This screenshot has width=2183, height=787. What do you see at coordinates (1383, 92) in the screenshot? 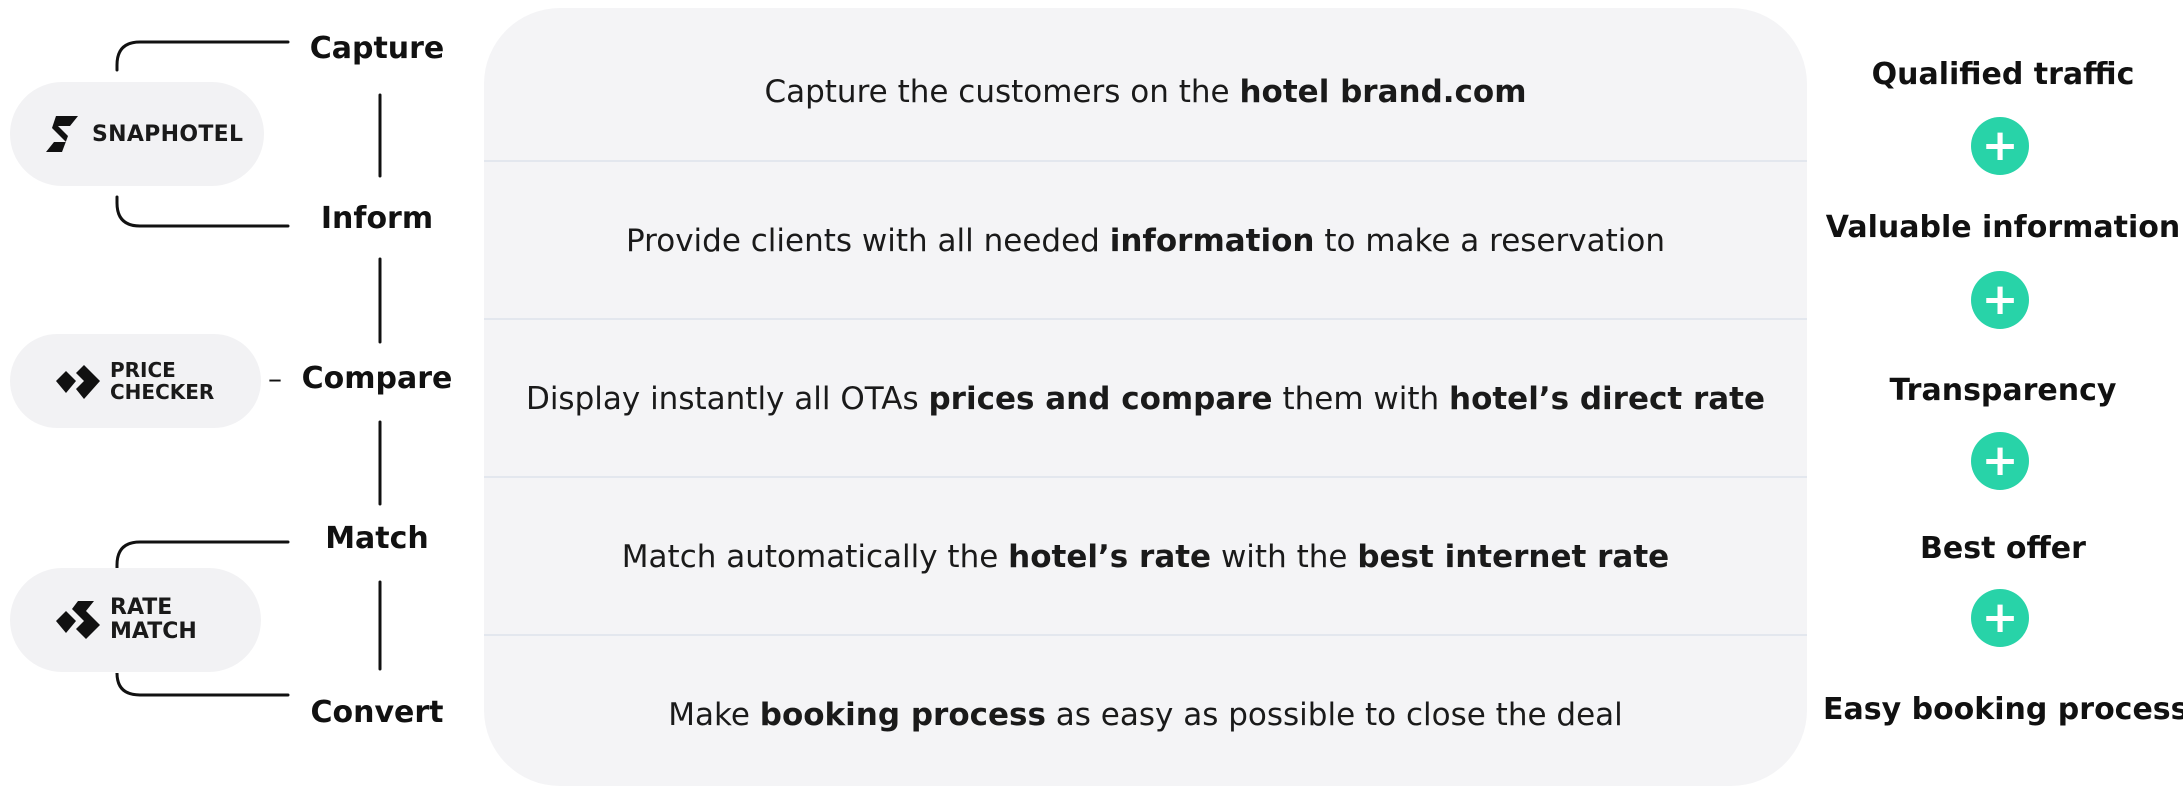
I see `row-text-bold: hotel brand.com` at bounding box center [1383, 92].